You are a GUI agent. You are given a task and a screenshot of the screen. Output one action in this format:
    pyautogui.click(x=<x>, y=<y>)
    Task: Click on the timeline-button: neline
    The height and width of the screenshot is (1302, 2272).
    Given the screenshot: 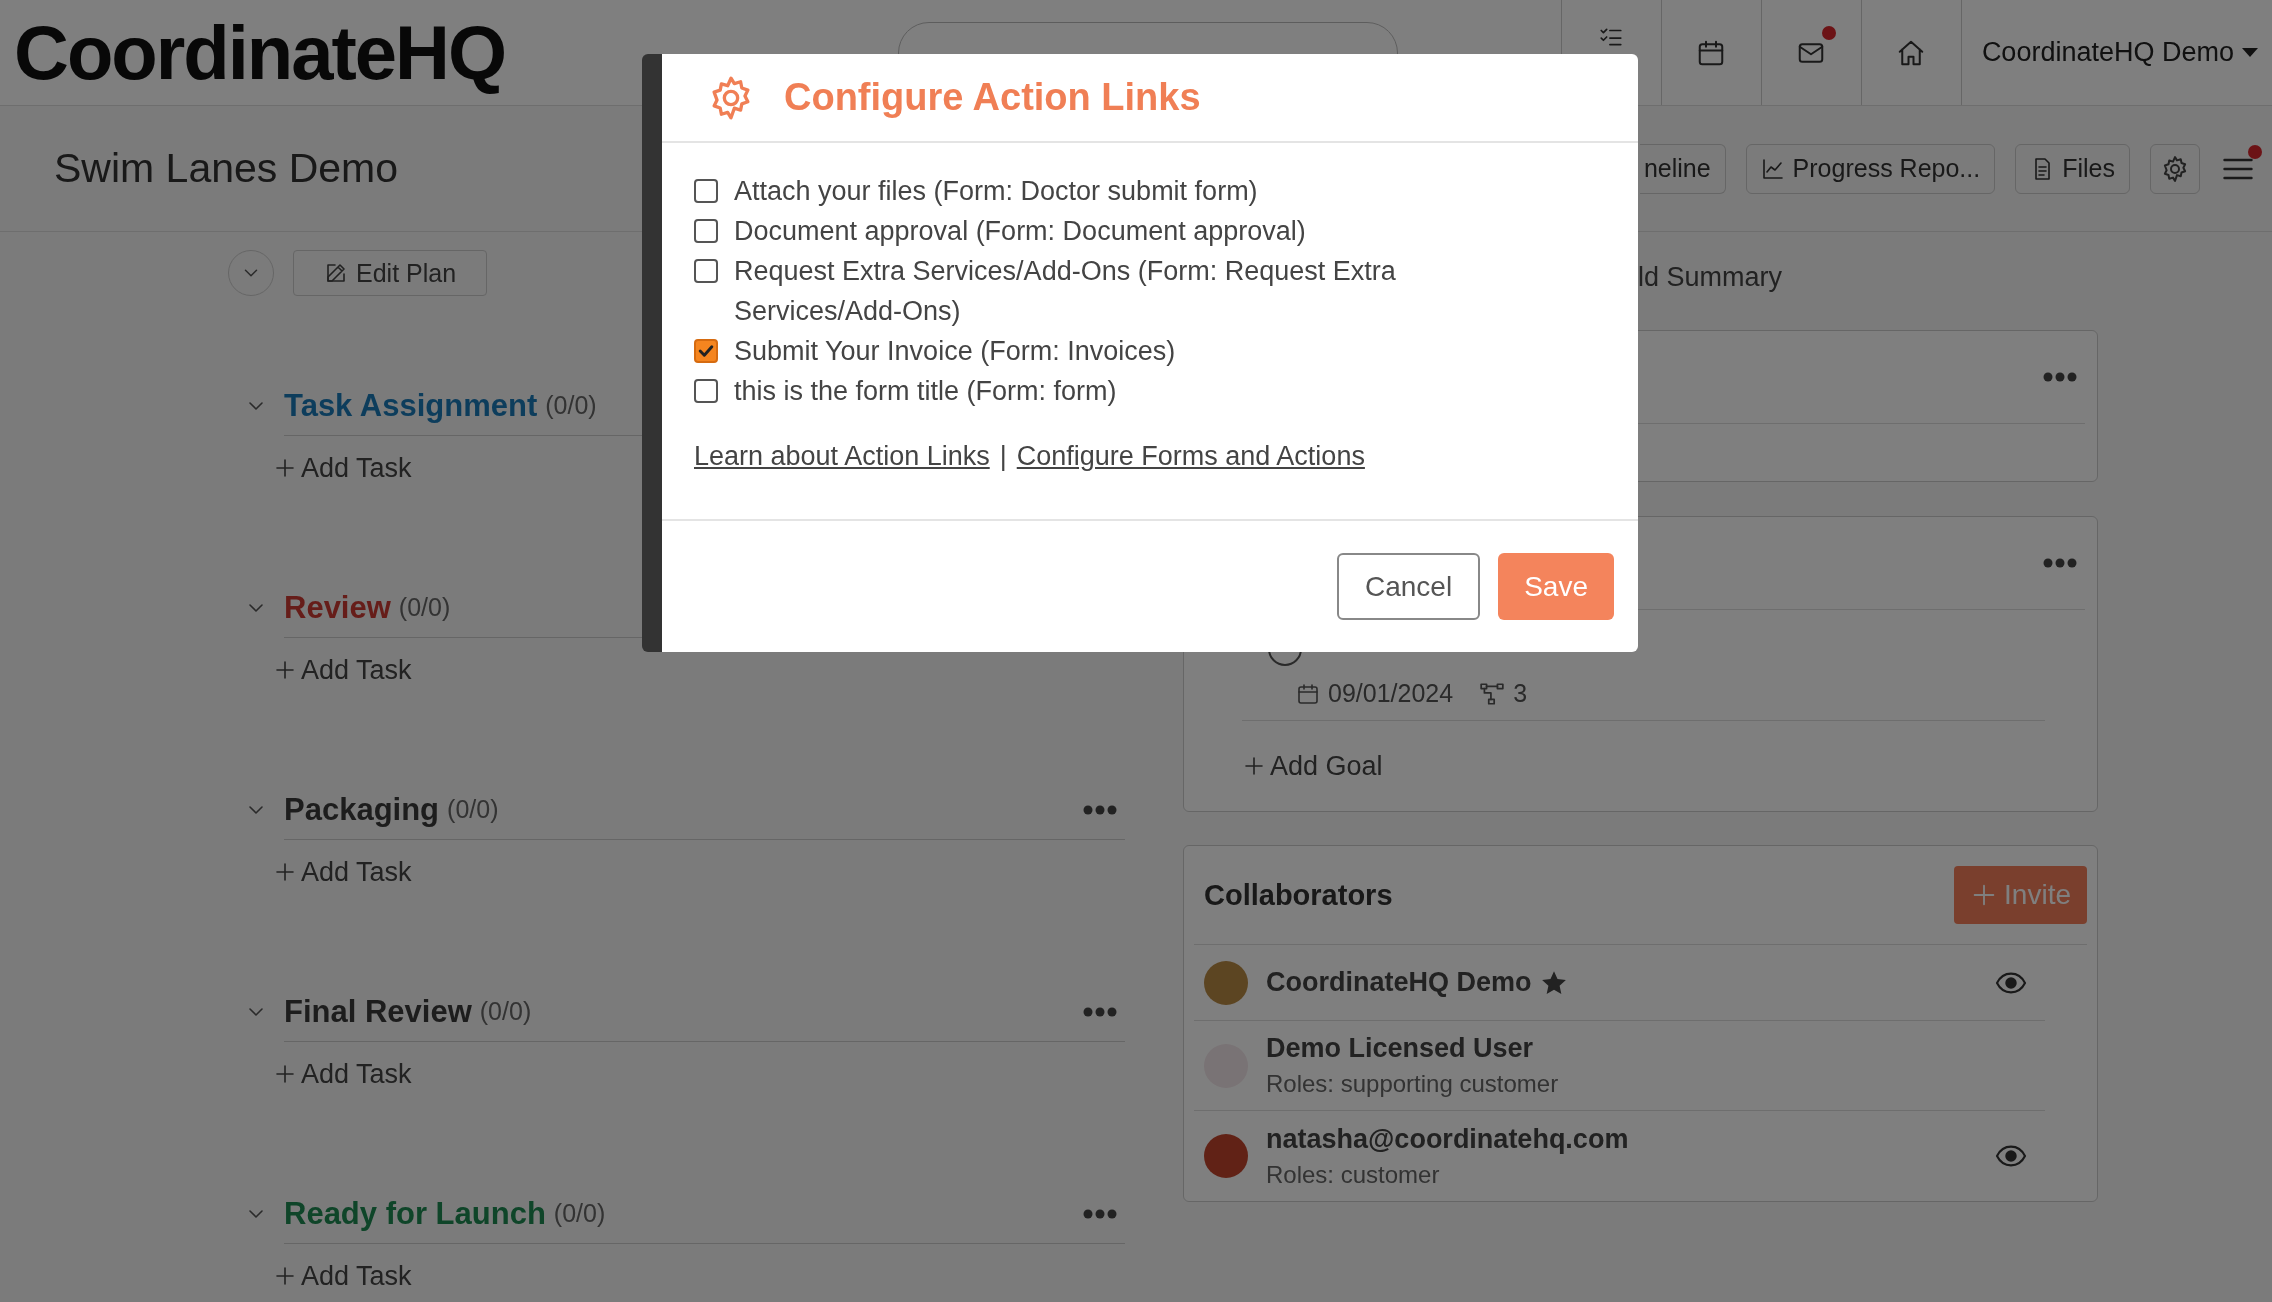 What is the action you would take?
    pyautogui.click(x=1682, y=168)
    